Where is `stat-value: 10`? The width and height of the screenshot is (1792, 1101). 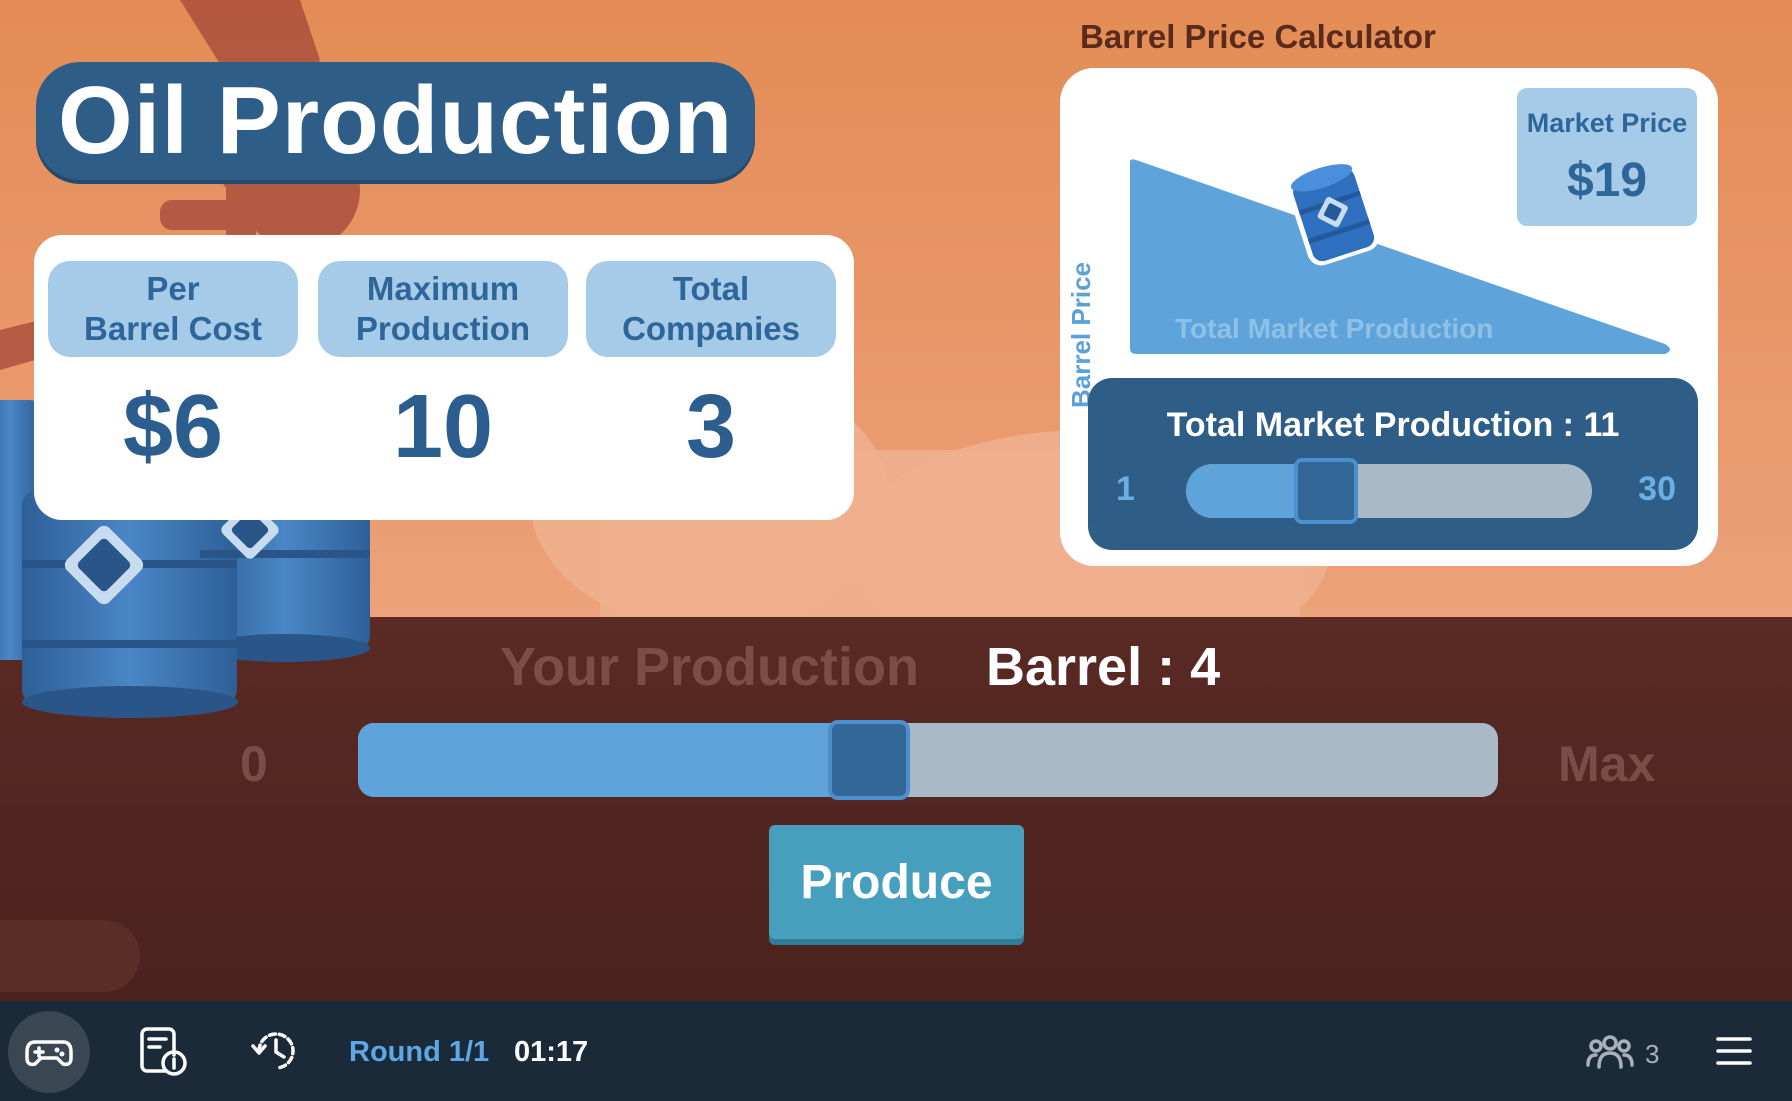 stat-value: 10 is located at coordinates (443, 427).